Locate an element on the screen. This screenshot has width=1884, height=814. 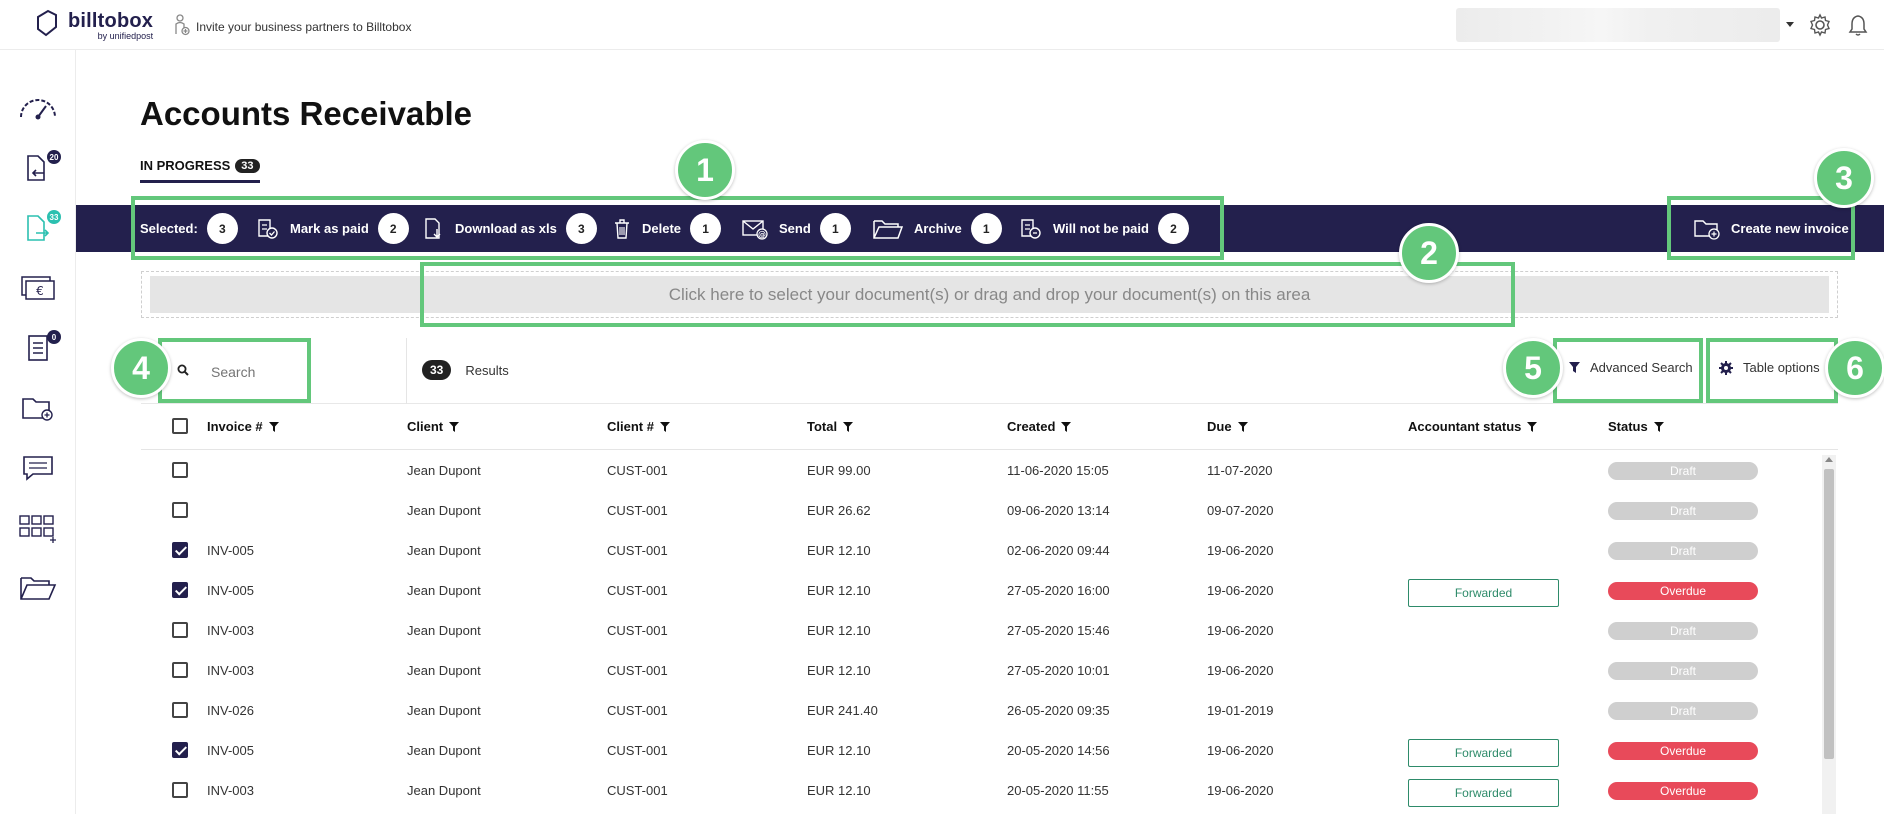
app-logo: billtobox by unifiedpost is located at coordinates (93, 25).